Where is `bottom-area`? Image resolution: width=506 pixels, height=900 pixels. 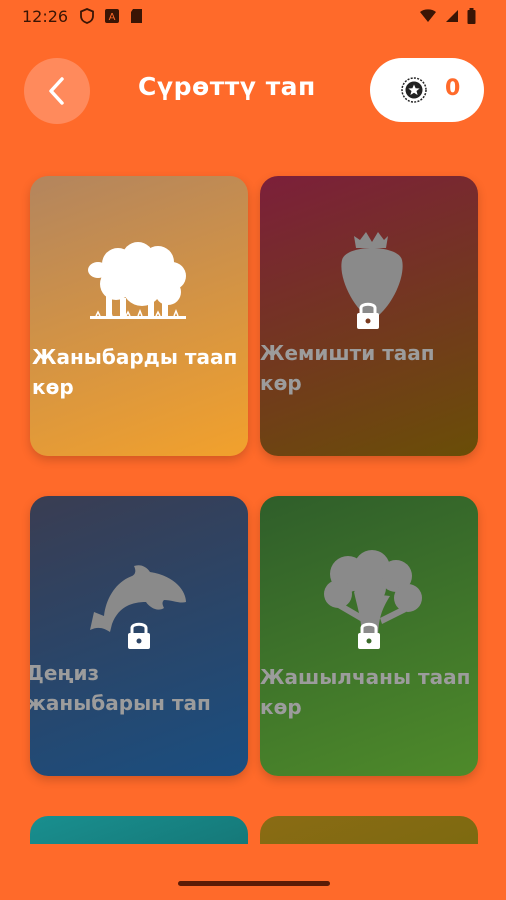 bottom-area is located at coordinates (253, 872).